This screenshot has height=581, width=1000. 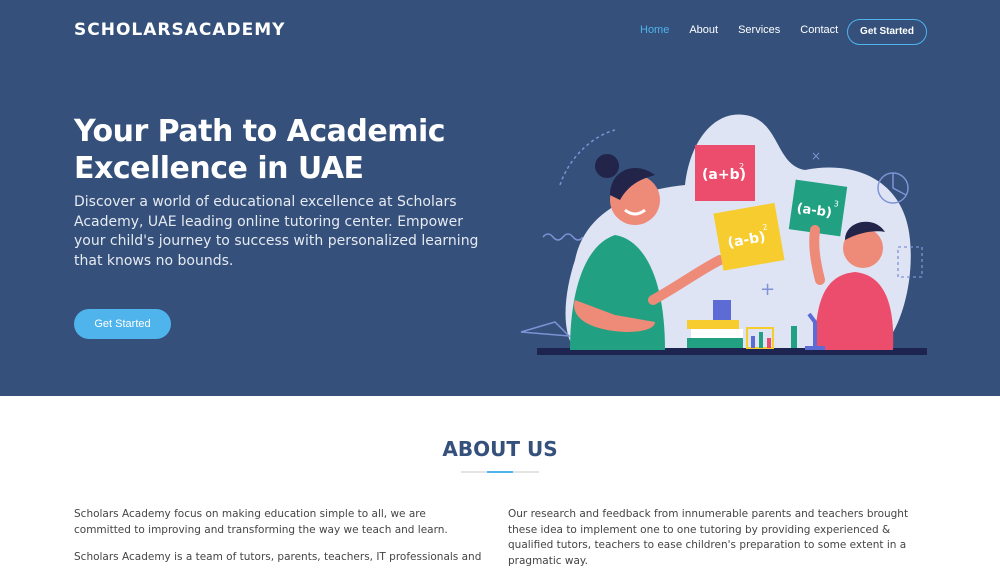 I want to click on wave-icon, so click(x=563, y=237).